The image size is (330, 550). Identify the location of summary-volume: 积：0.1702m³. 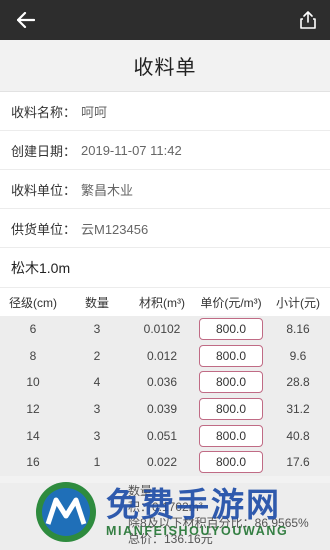
(165, 507).